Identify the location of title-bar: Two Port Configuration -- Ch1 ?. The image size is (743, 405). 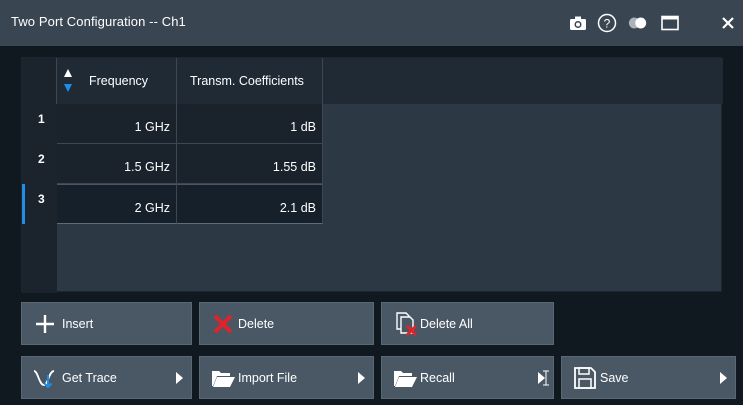
(371, 23).